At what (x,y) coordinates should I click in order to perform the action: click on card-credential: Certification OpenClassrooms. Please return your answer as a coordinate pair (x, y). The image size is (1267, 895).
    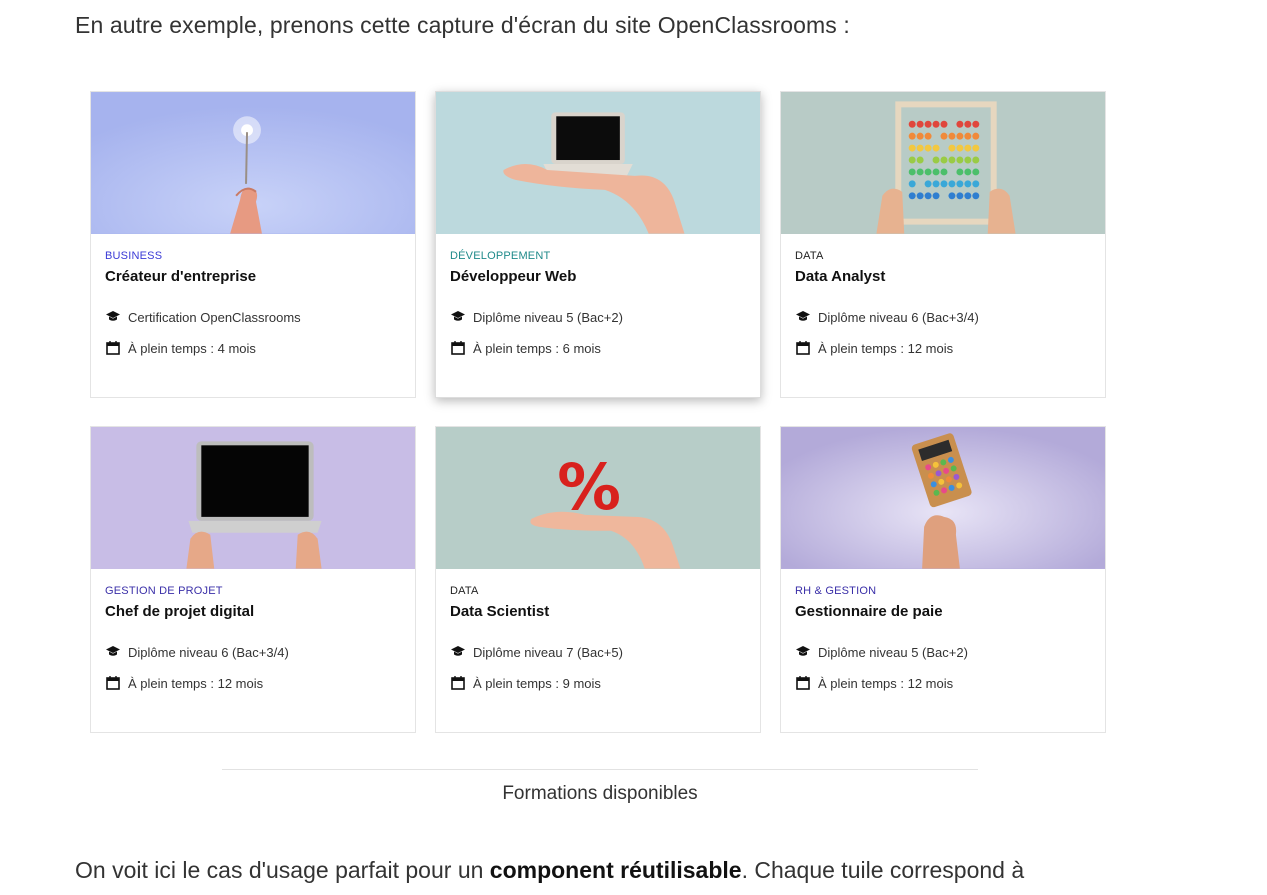
    Looking at the image, I should click on (253, 317).